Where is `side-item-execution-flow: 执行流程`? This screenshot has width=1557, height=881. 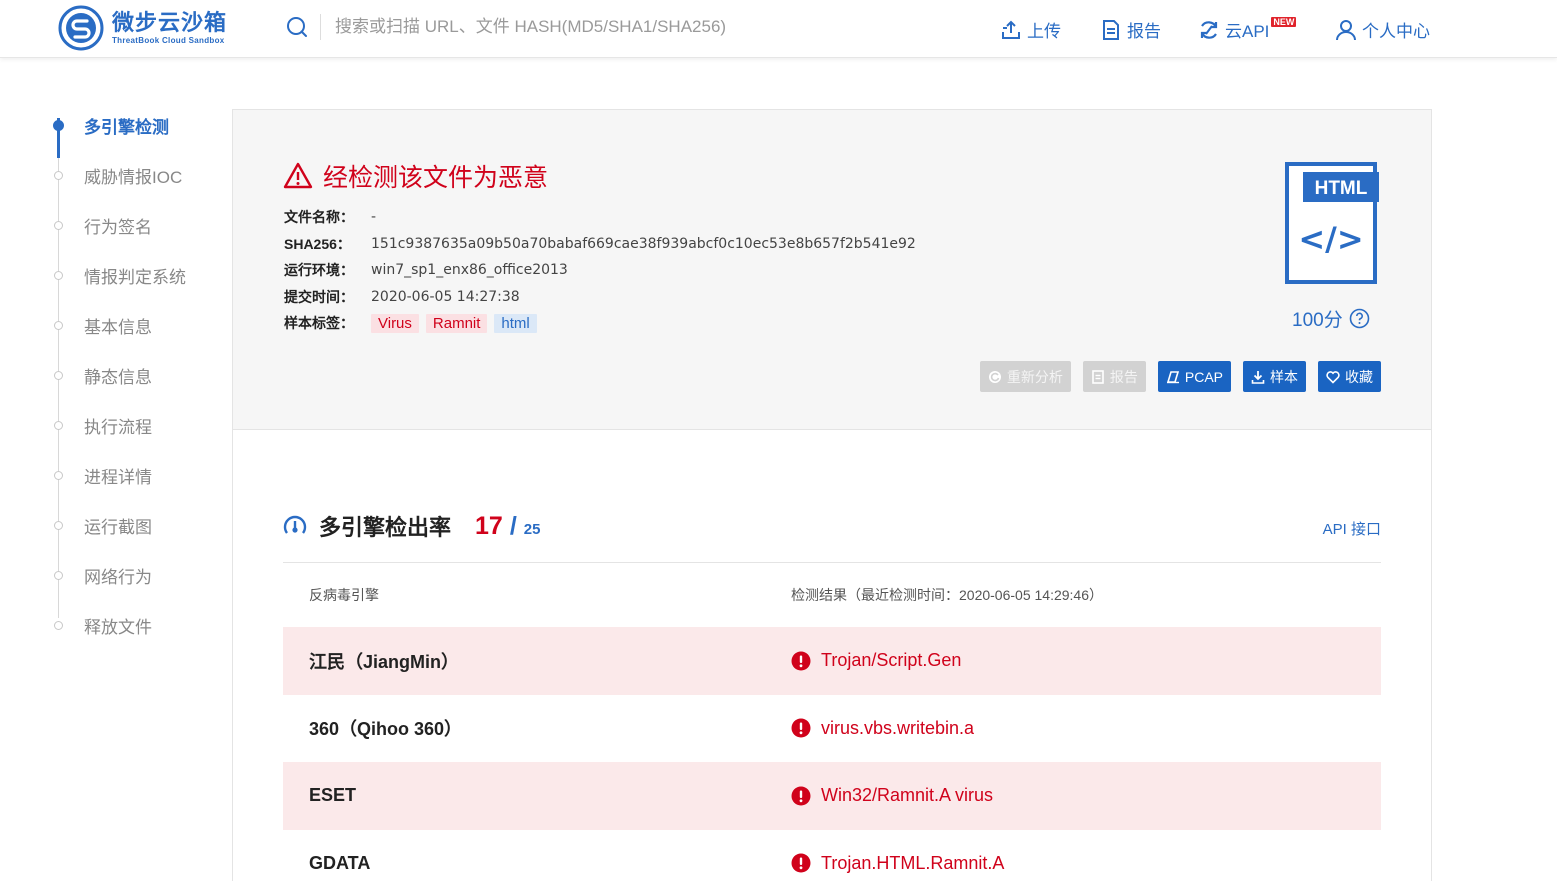
side-item-execution-flow: 执行流程 is located at coordinates (135, 425).